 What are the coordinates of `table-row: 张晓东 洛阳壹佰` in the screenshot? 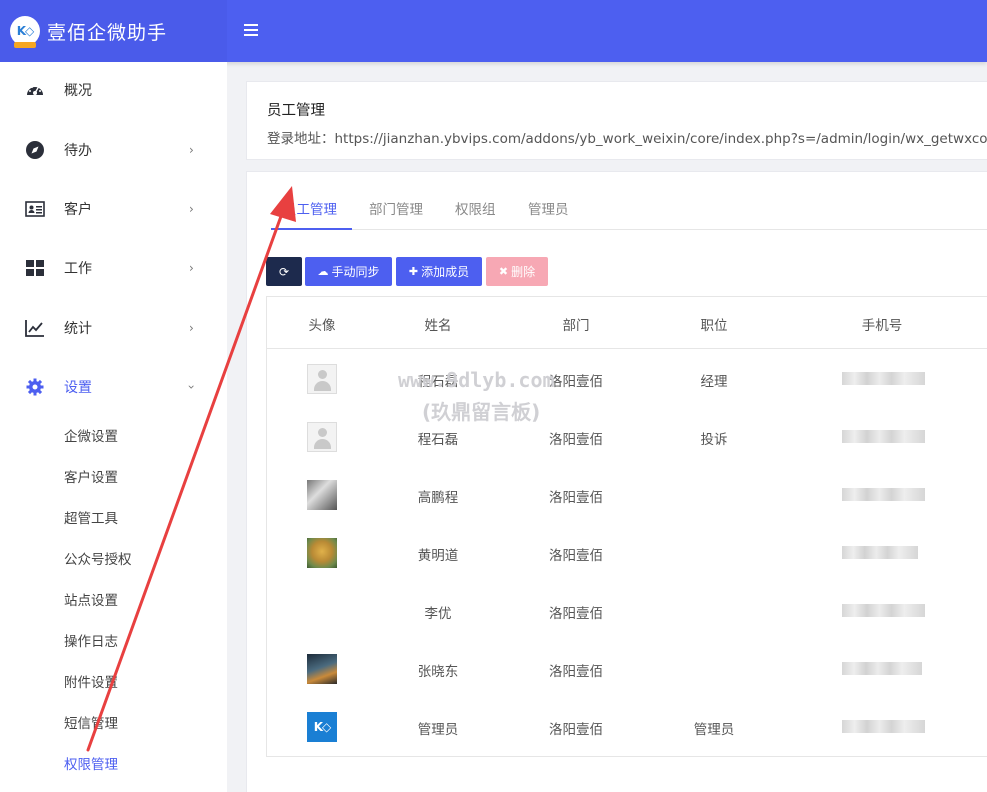 It's located at (627, 669).